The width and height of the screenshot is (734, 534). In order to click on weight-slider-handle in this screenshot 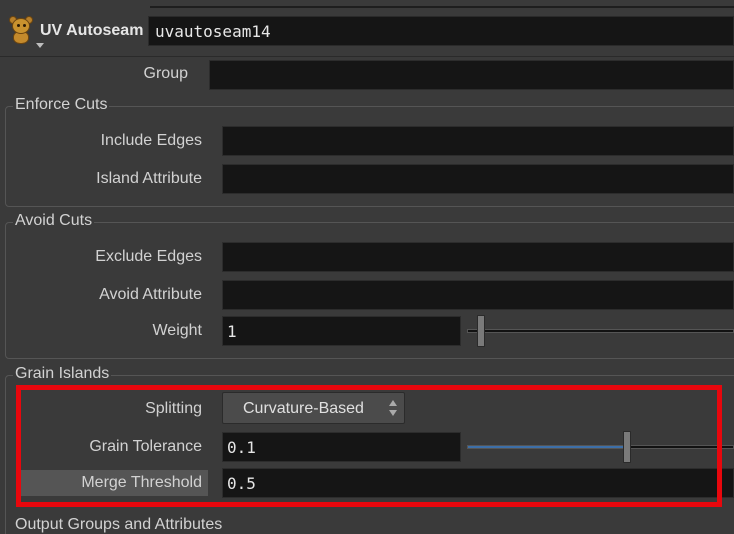, I will do `click(481, 331)`.